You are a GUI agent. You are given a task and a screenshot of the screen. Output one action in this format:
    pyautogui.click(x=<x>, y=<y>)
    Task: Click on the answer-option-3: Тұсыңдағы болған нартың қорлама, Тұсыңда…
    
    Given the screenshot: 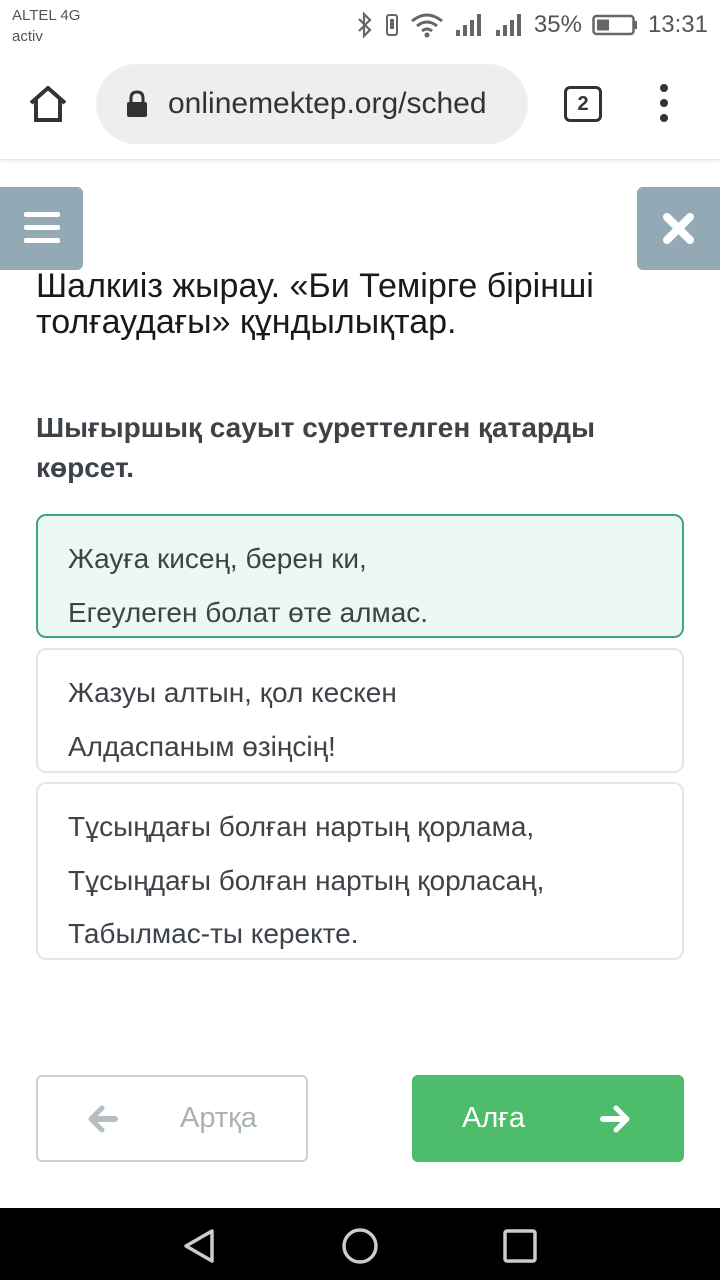 What is the action you would take?
    pyautogui.click(x=360, y=871)
    